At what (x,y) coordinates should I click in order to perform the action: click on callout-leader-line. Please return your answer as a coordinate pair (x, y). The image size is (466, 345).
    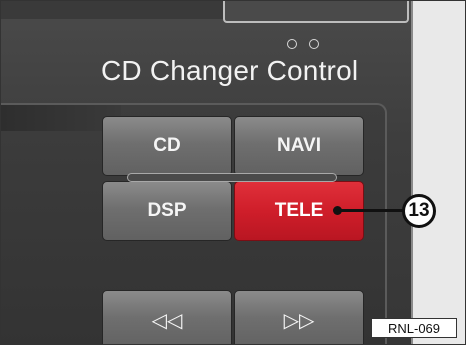
    Looking at the image, I should click on (371, 210).